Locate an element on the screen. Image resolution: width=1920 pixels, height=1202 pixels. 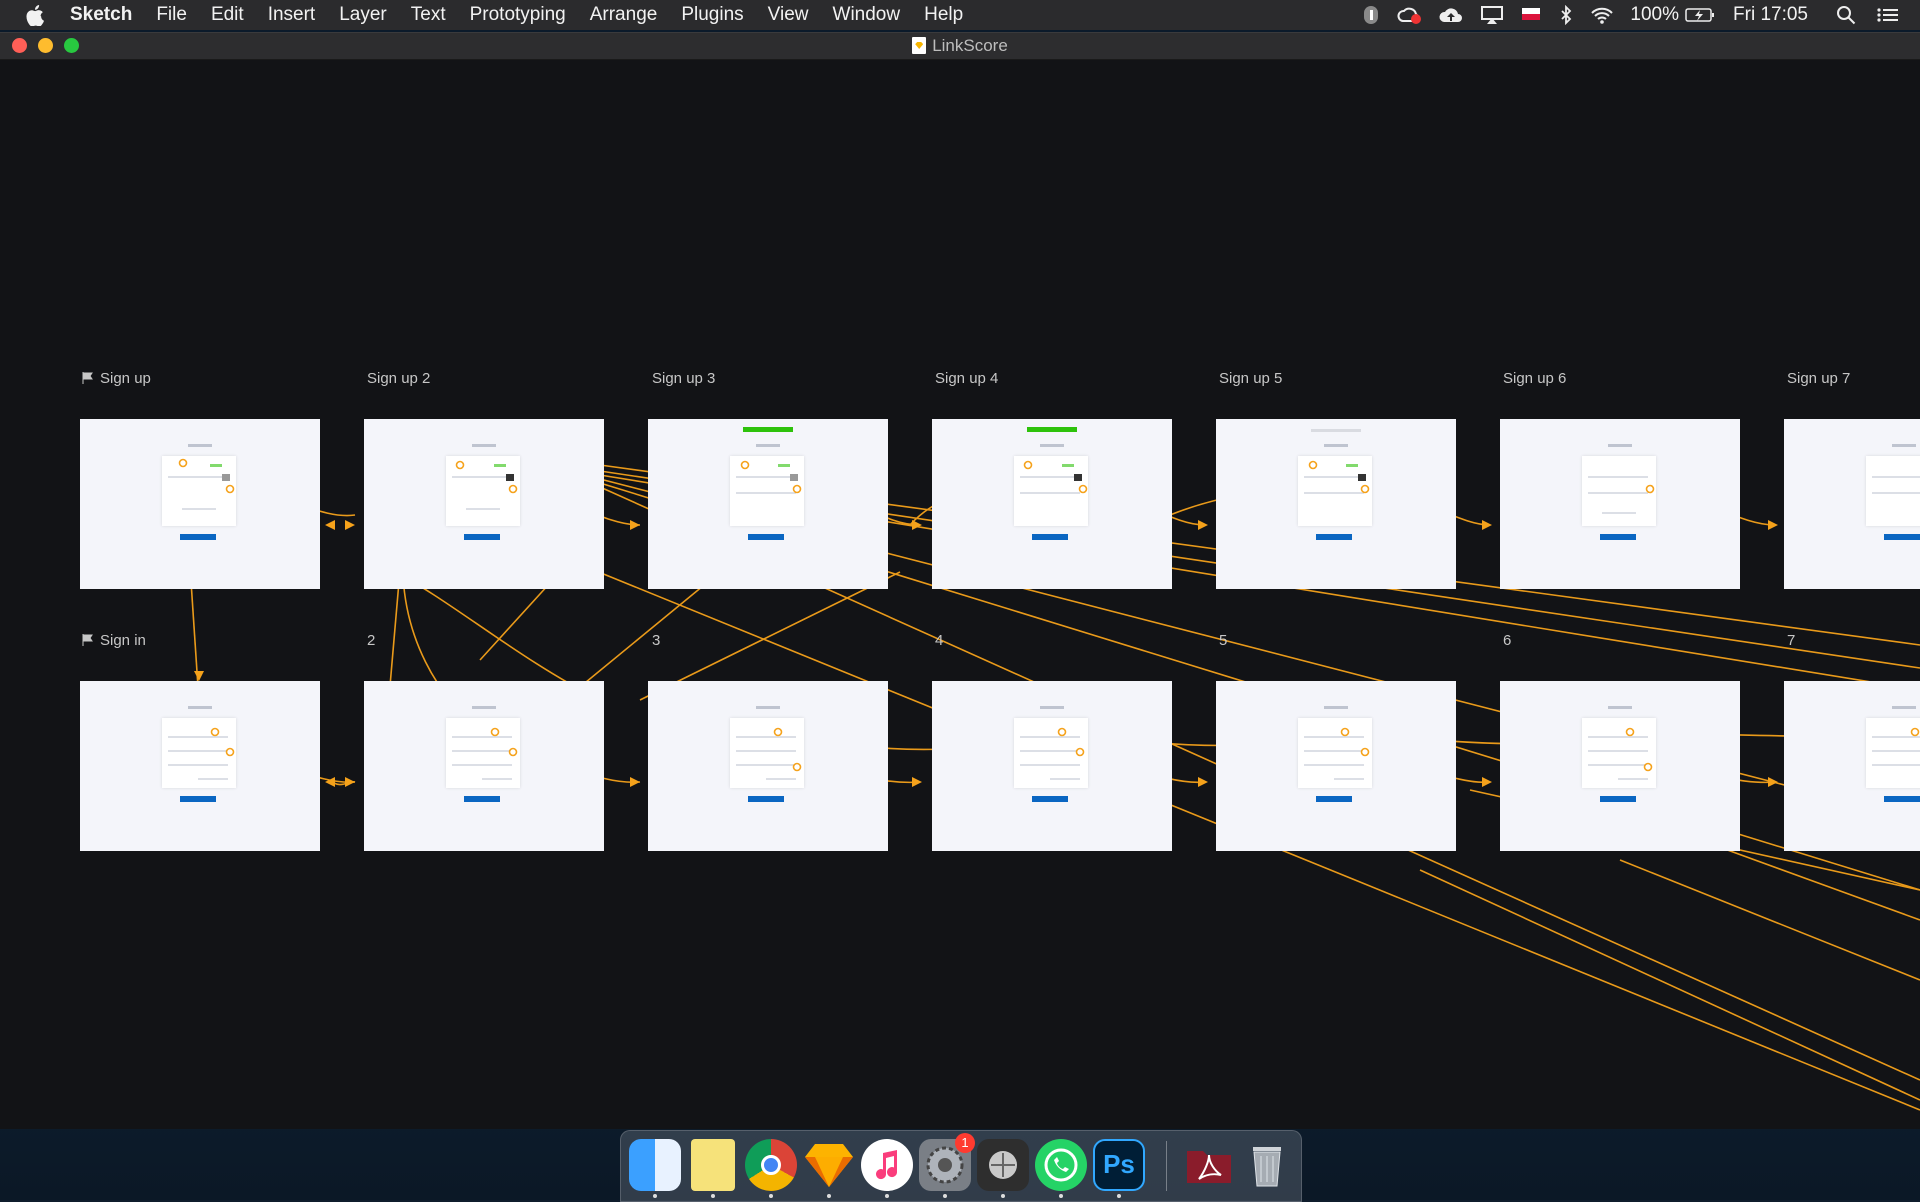
artboard-label-sign-up-6: Sign up 6 is located at coordinates (1534, 378).